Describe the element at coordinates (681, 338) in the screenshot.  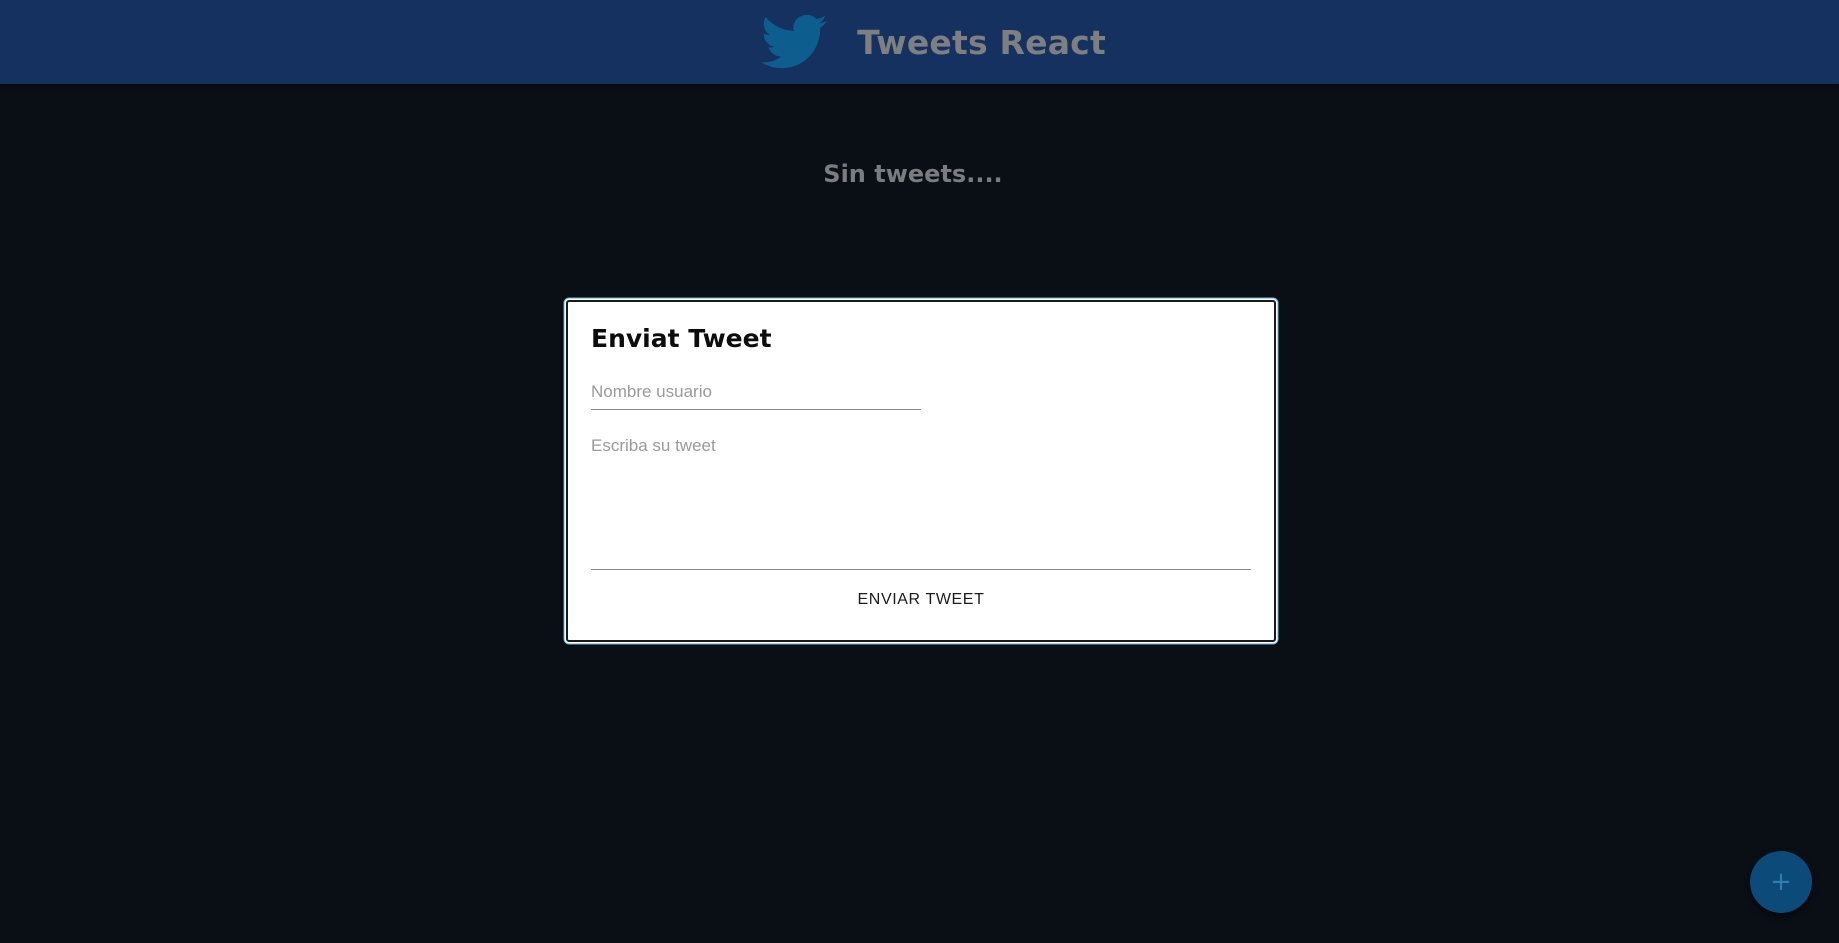
I see `modal-title: Enviat Tweet` at that location.